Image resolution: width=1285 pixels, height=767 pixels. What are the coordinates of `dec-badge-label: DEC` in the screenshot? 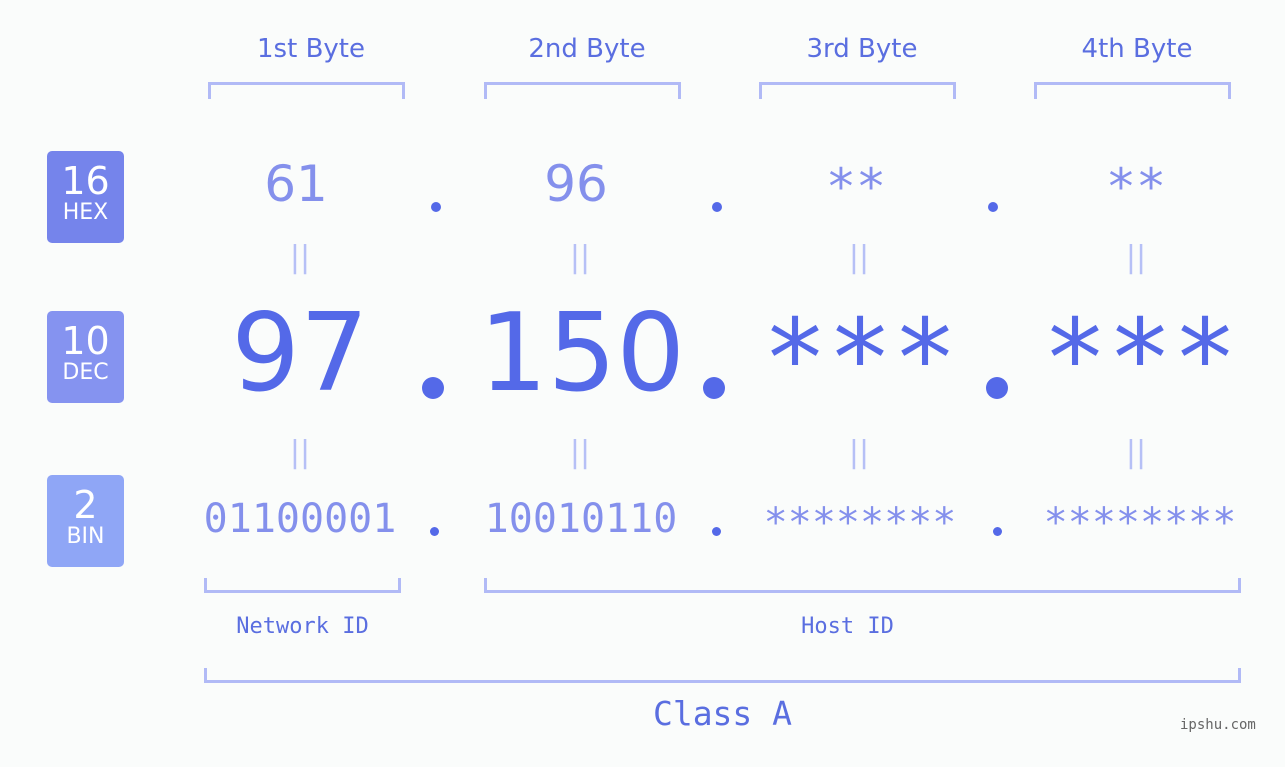 It's located at (85, 372).